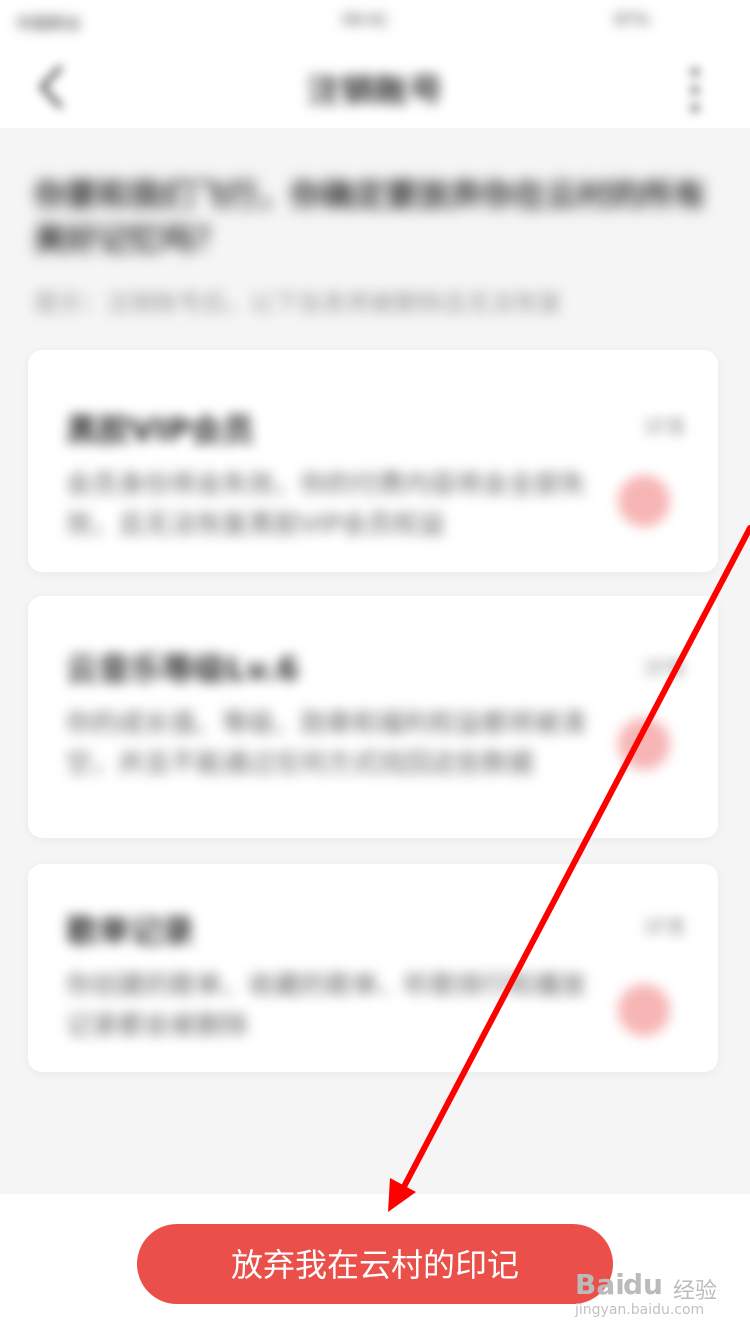  What do you see at coordinates (183, 669) in the screenshot?
I see `card-title: 云音乐等级Lv.6` at bounding box center [183, 669].